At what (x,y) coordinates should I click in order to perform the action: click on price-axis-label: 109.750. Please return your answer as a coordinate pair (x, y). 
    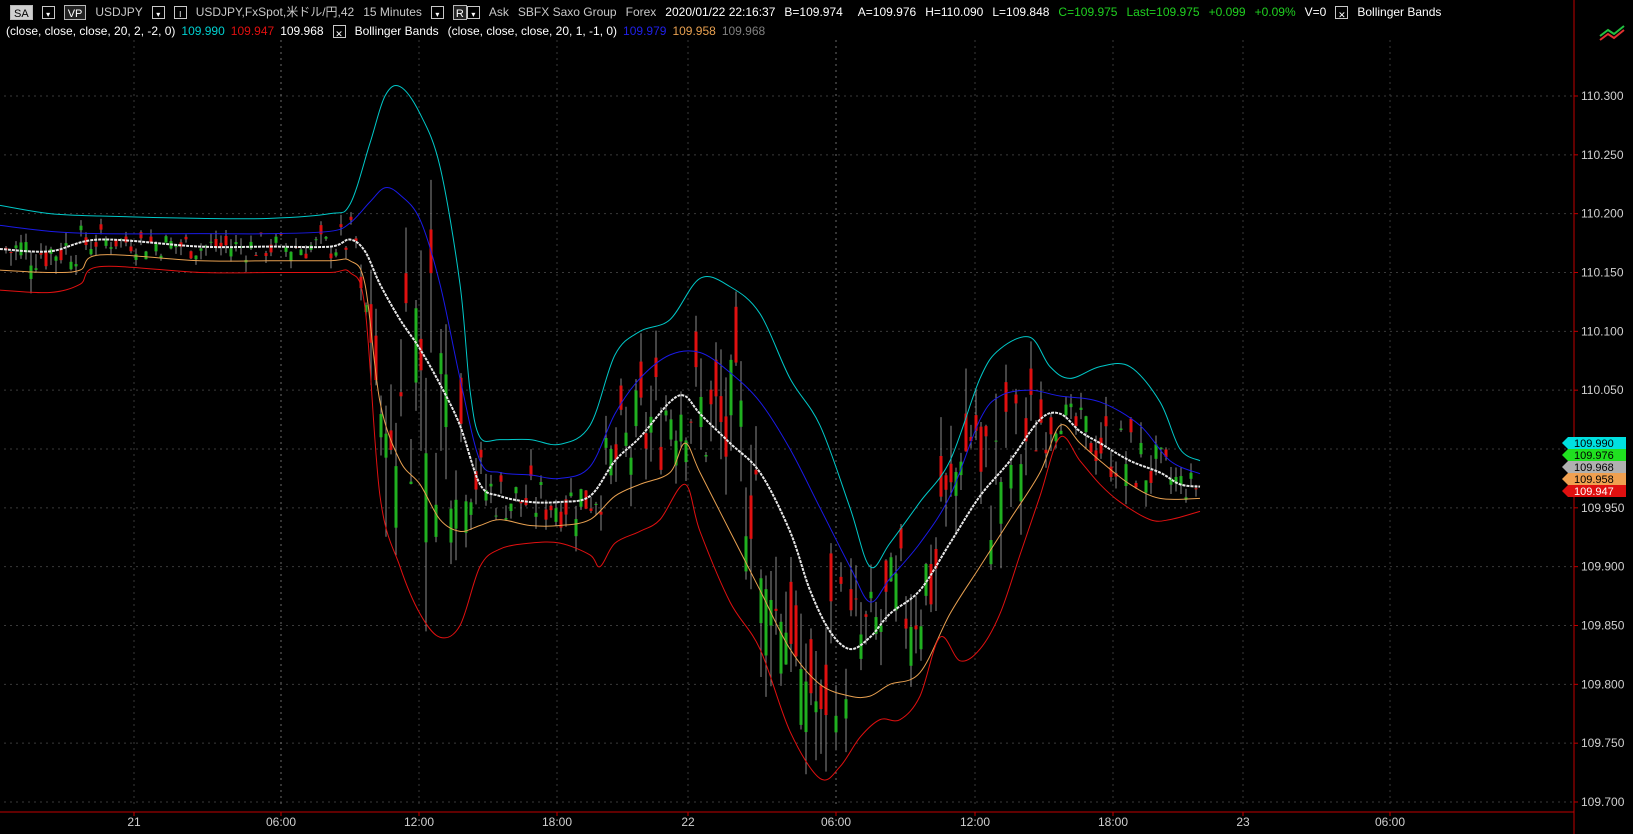
    Looking at the image, I should click on (1603, 743).